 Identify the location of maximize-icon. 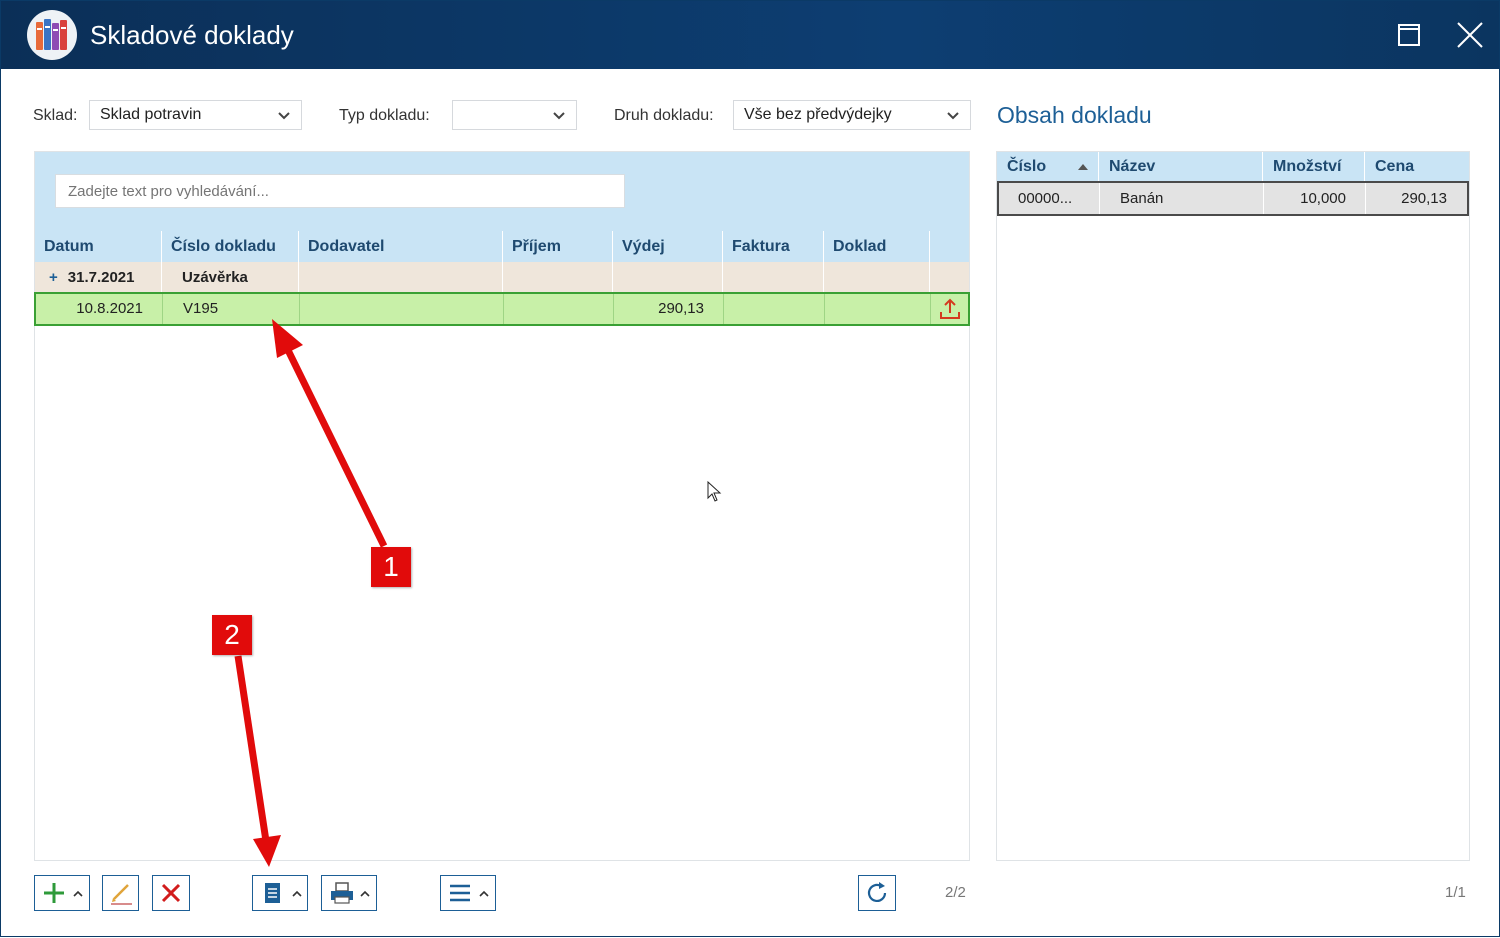
(1409, 35).